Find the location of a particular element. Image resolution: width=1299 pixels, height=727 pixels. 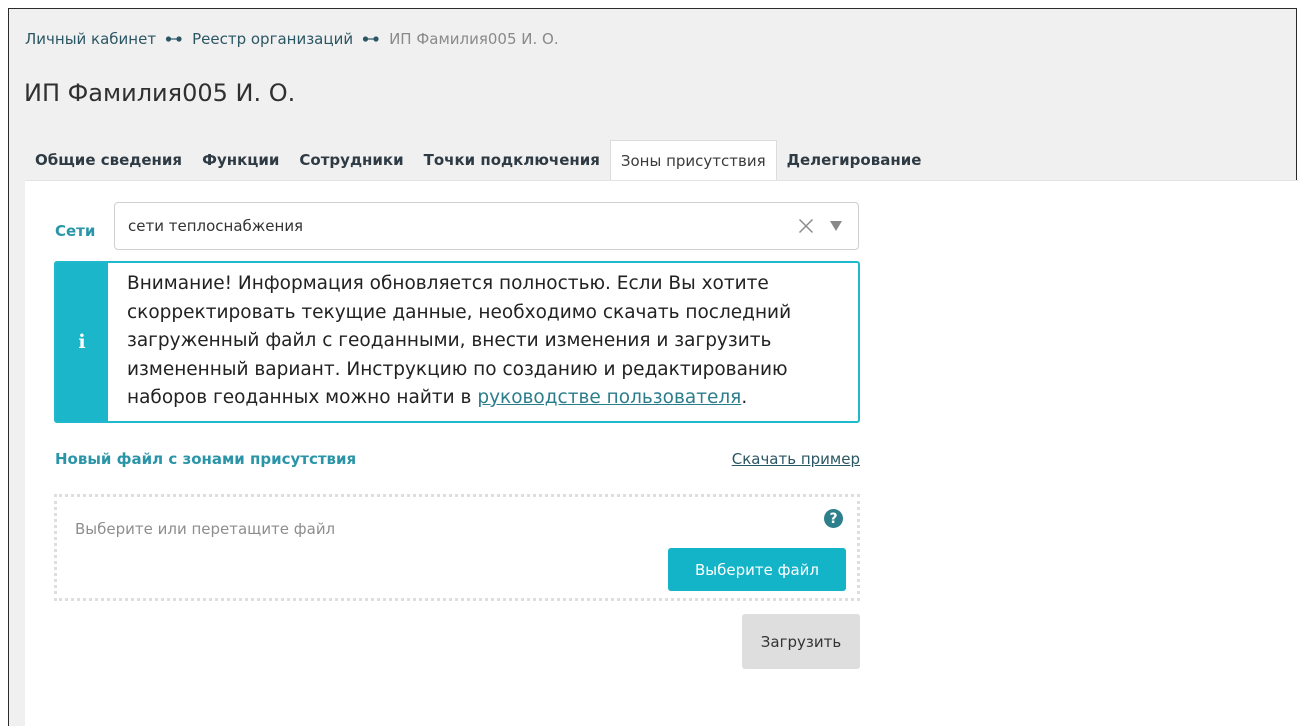

networks-label: Сети is located at coordinates (75, 231).